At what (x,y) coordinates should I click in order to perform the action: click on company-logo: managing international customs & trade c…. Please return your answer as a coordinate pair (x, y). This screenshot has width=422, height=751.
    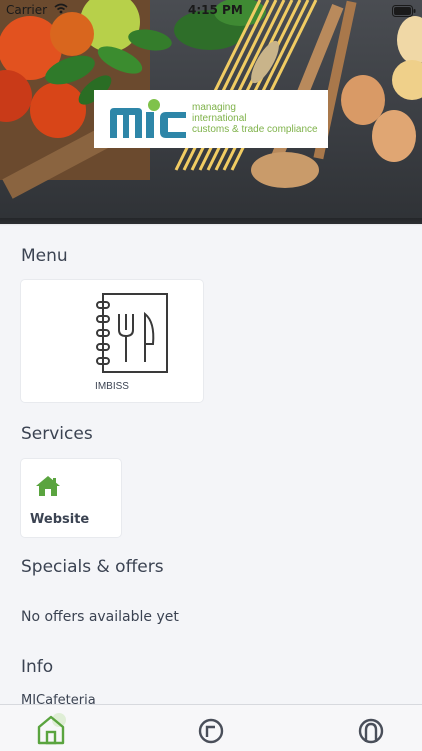
    Looking at the image, I should click on (211, 119).